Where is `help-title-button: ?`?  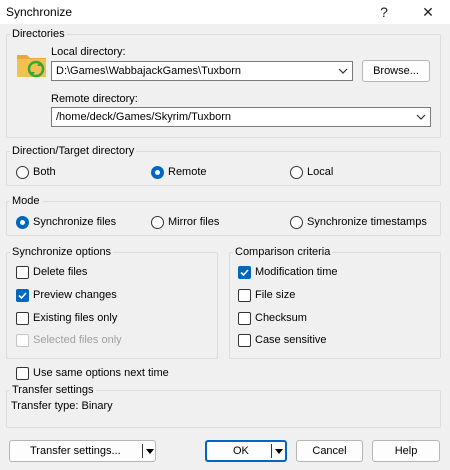
help-title-button: ? is located at coordinates (384, 12).